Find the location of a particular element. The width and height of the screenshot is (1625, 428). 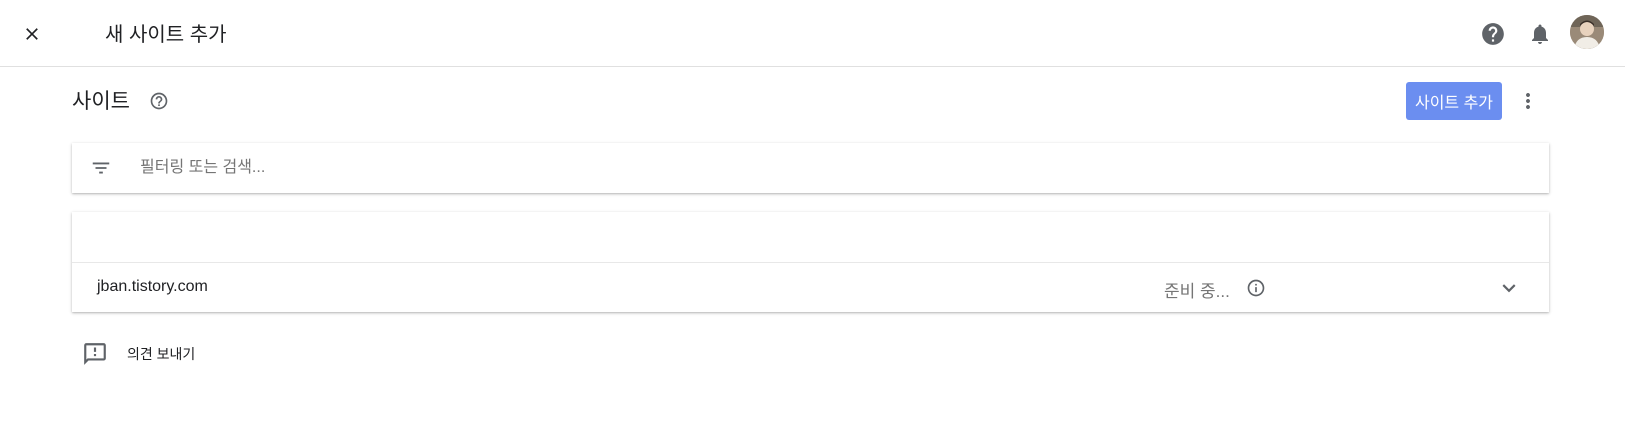

user-avatar is located at coordinates (1587, 32).